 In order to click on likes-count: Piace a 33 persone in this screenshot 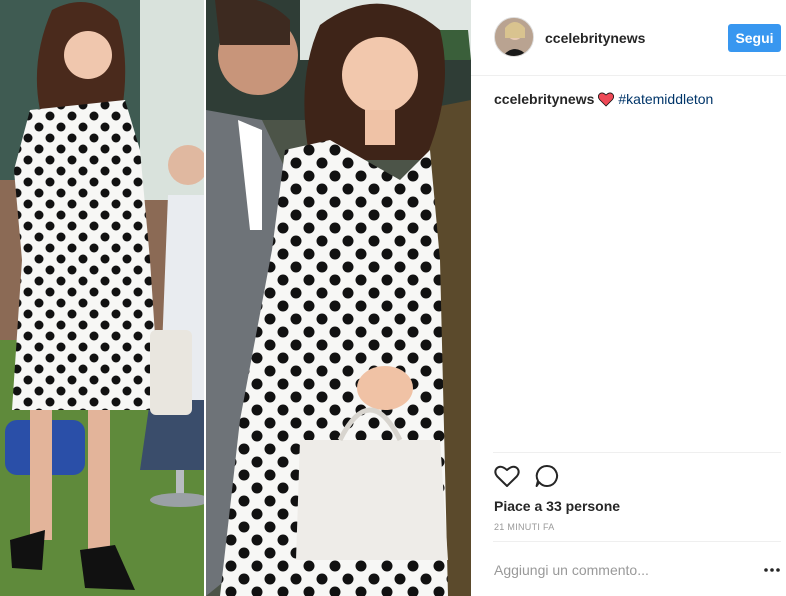, I will do `click(557, 506)`.